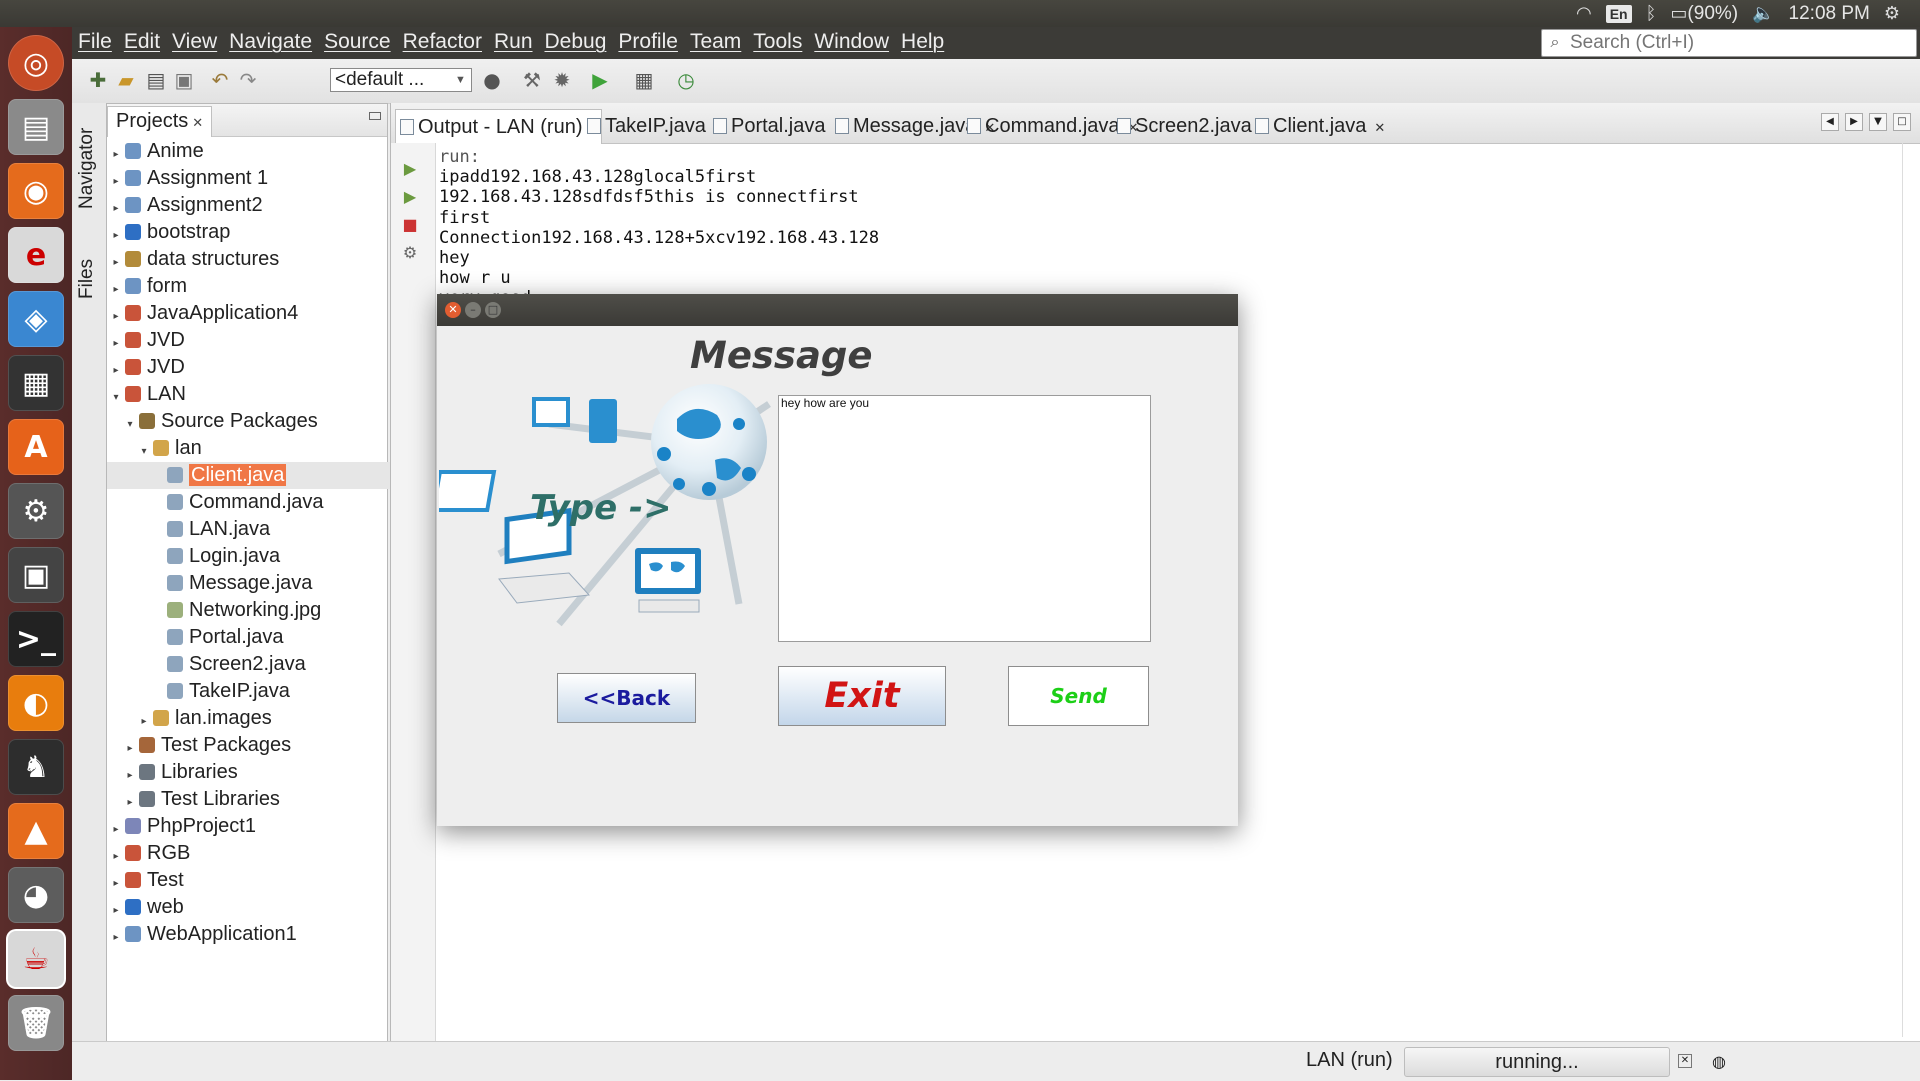 This screenshot has width=1920, height=1081. I want to click on wifi-icon: ◠, so click(1584, 13).